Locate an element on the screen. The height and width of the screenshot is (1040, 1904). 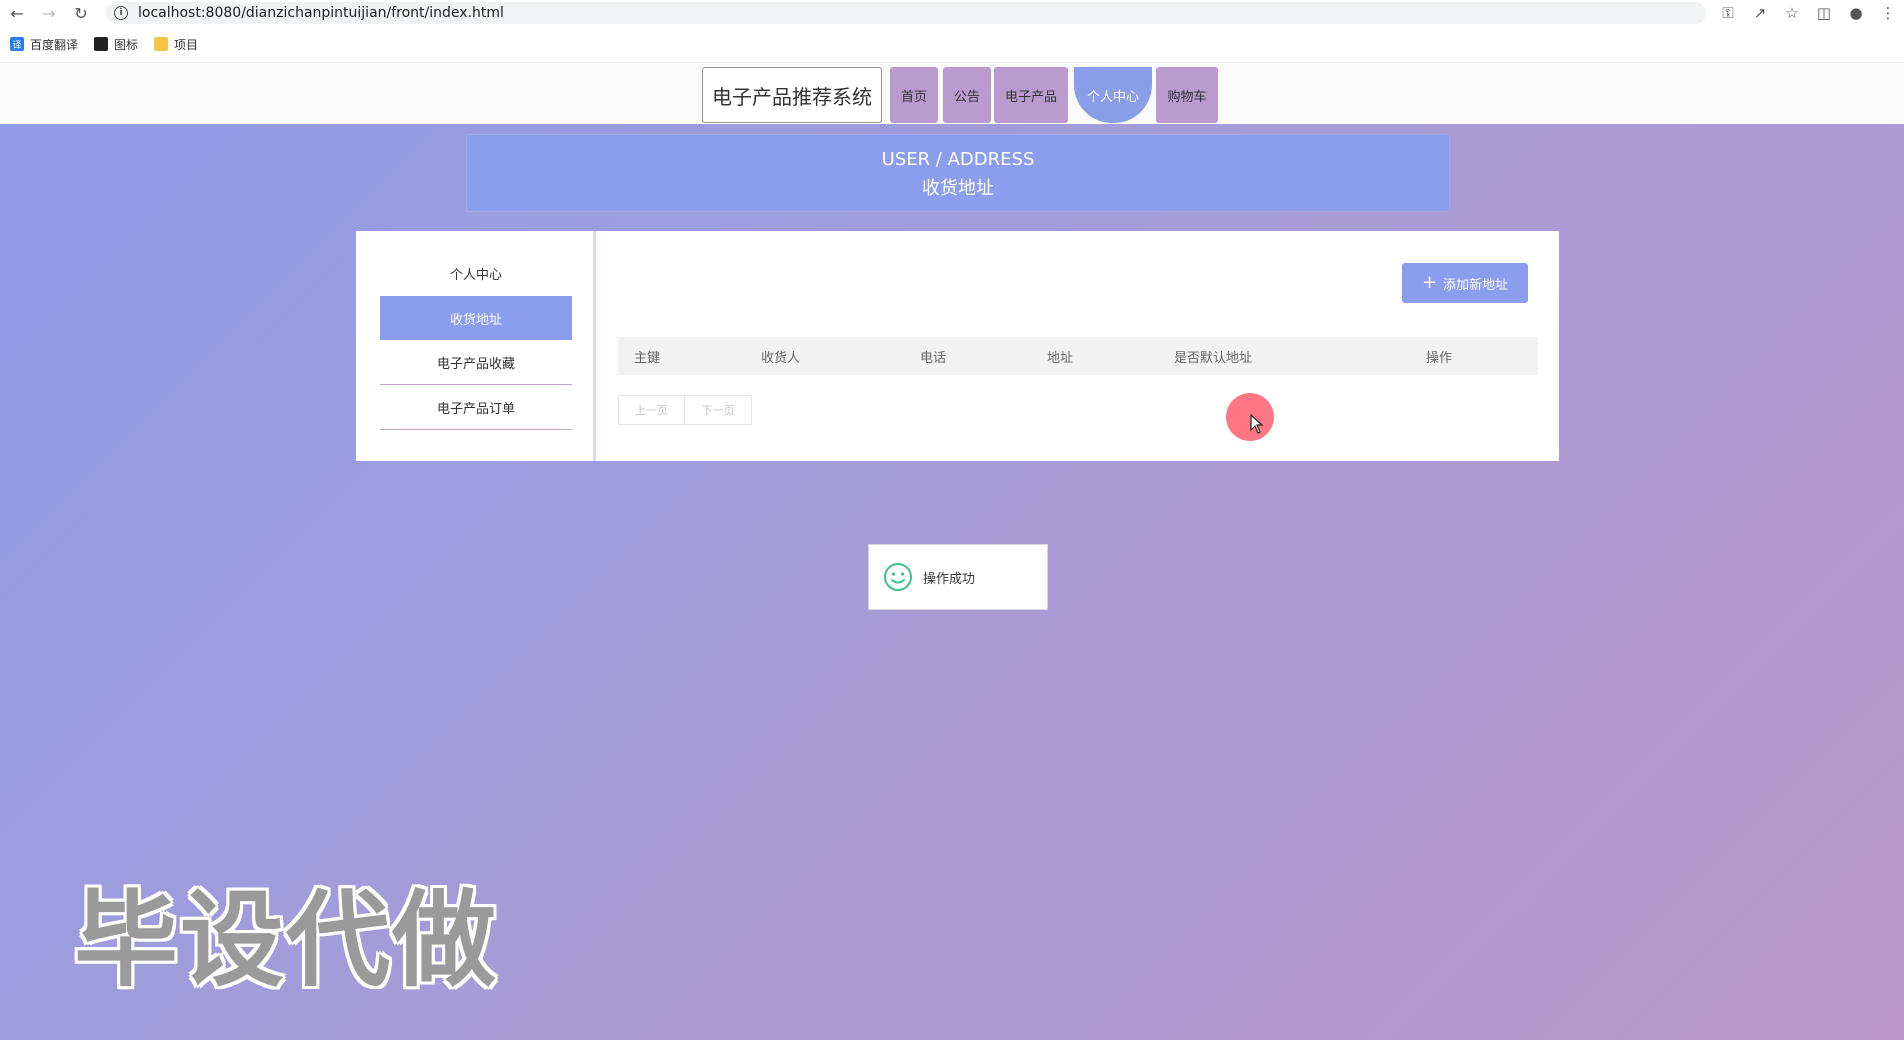
bookmark-xiangmu: 项目 is located at coordinates (176, 44).